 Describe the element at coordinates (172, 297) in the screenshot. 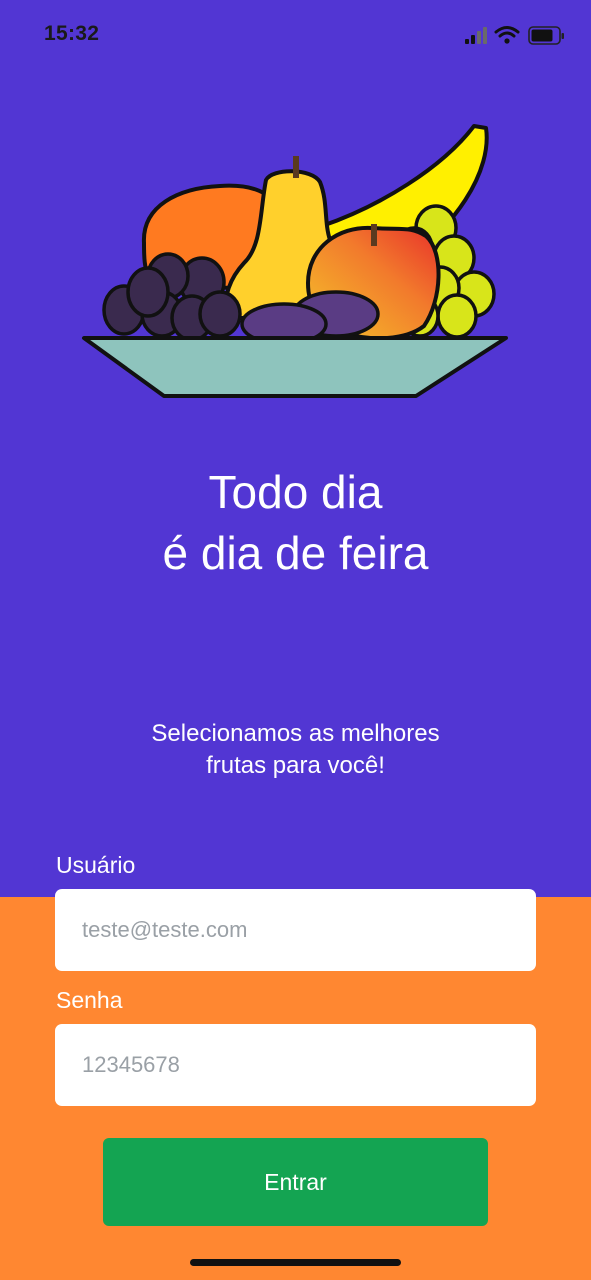

I see `dark-grapes-icon` at that location.